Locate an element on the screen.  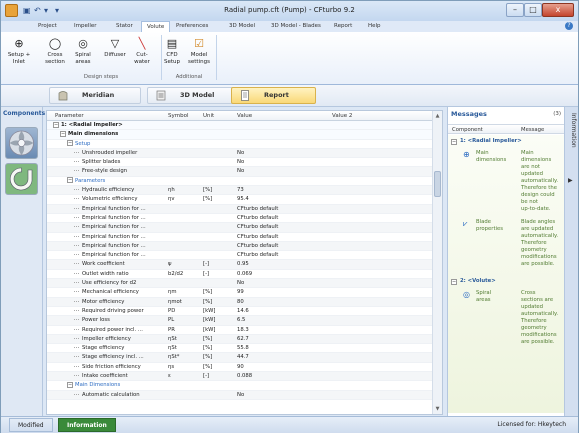
table-row: Required driving power PD [kW] 14.6 is located at coordinates (240, 312).